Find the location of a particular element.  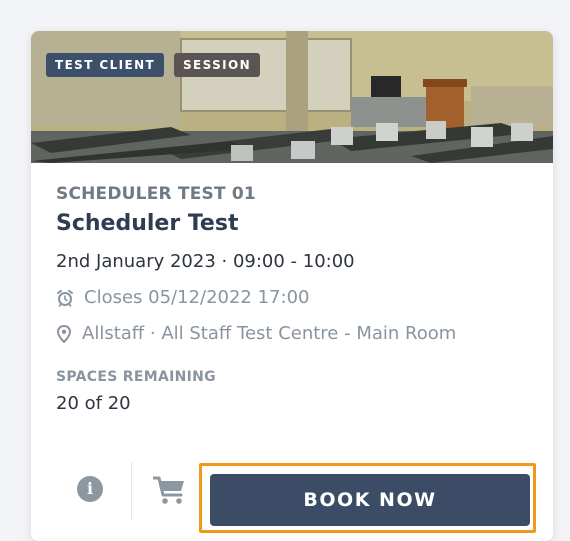

spaces-label: SPACES REMAINING is located at coordinates (136, 377).